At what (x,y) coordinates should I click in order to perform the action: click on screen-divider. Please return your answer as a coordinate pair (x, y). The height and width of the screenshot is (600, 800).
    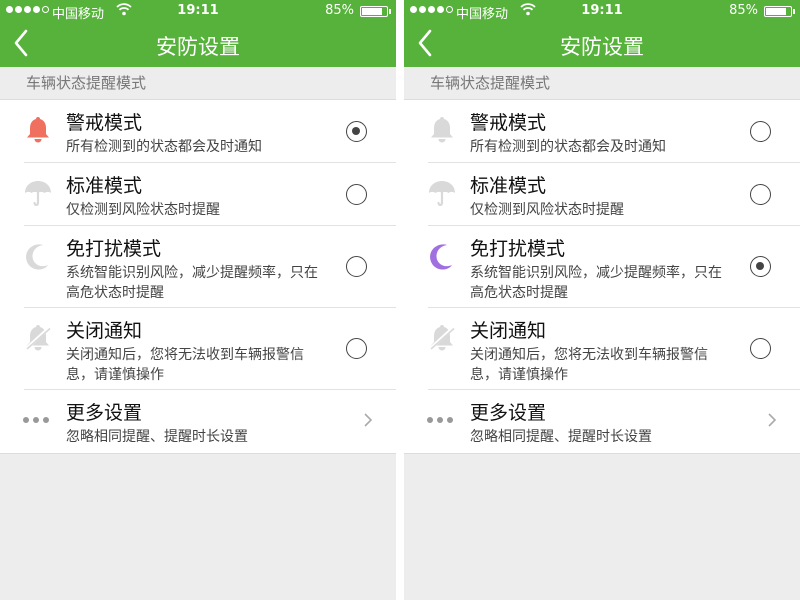
    Looking at the image, I should click on (400, 300).